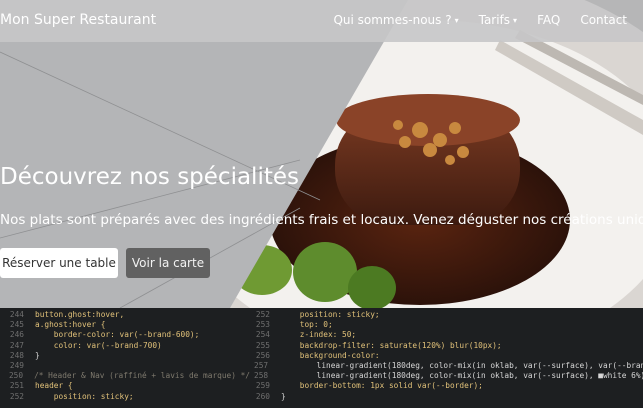 This screenshot has height=408, width=643. I want to click on line-number: 246, so click(16, 335).